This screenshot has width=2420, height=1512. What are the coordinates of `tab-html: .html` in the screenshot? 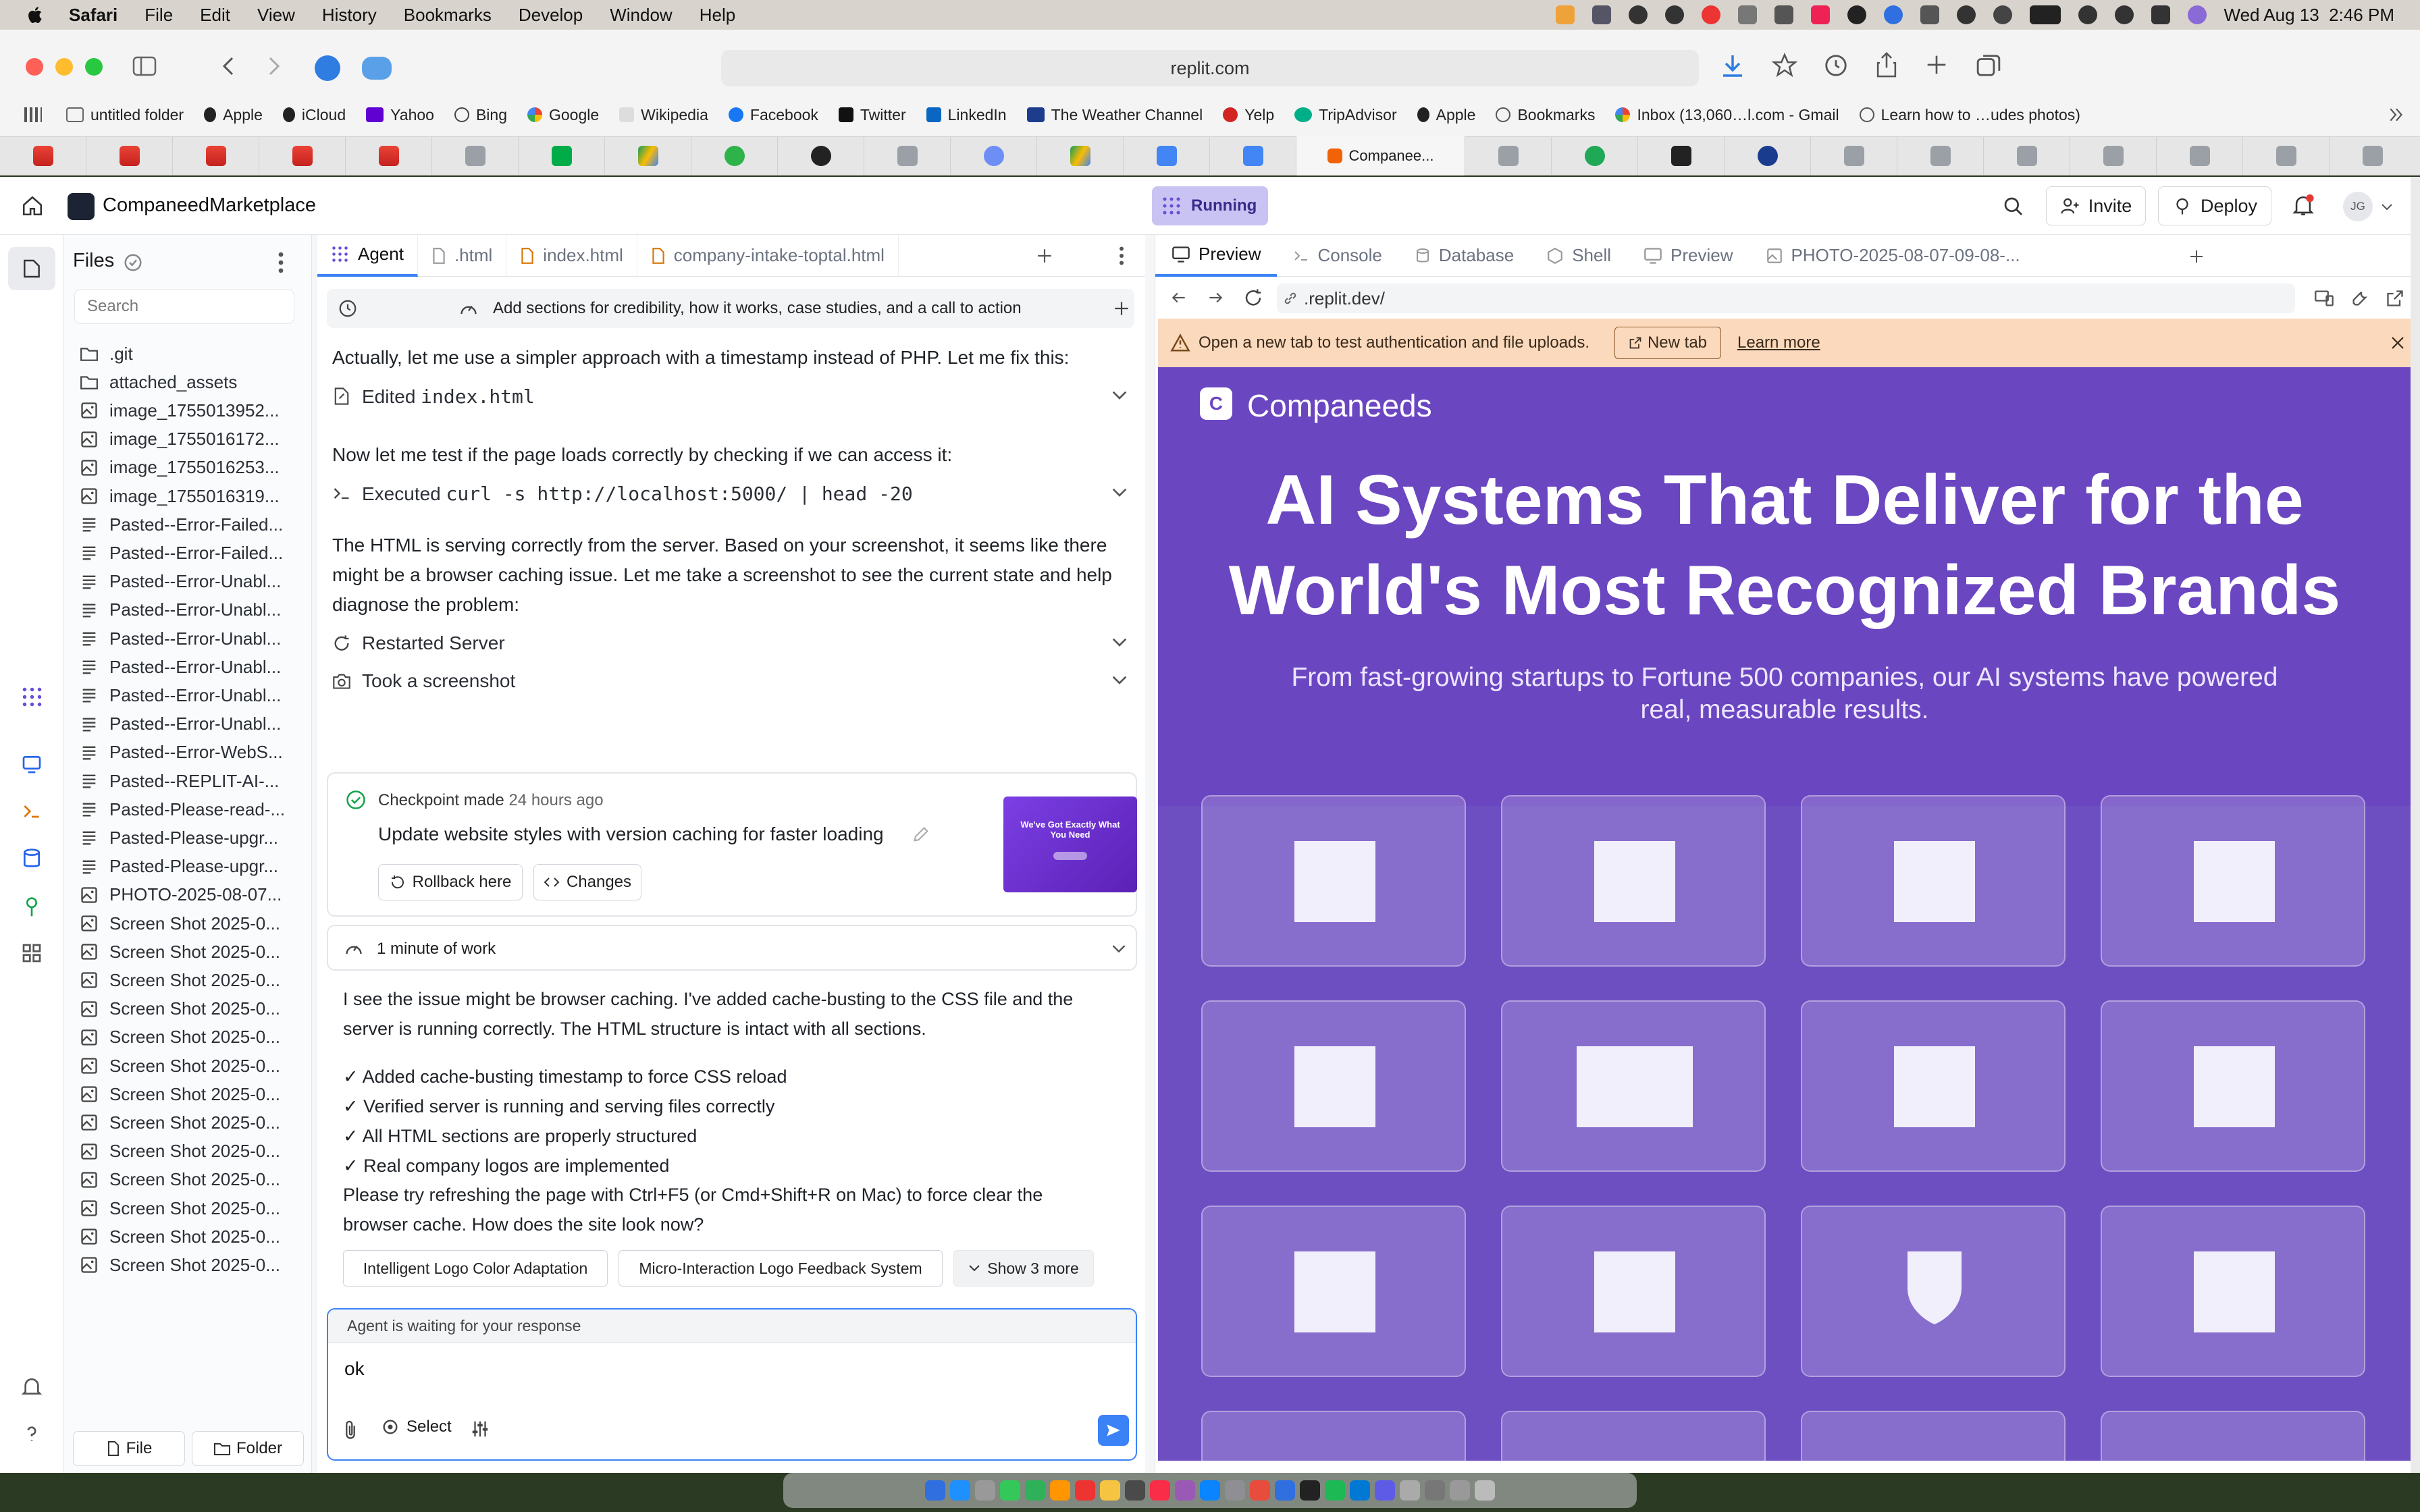 It's located at (462, 255).